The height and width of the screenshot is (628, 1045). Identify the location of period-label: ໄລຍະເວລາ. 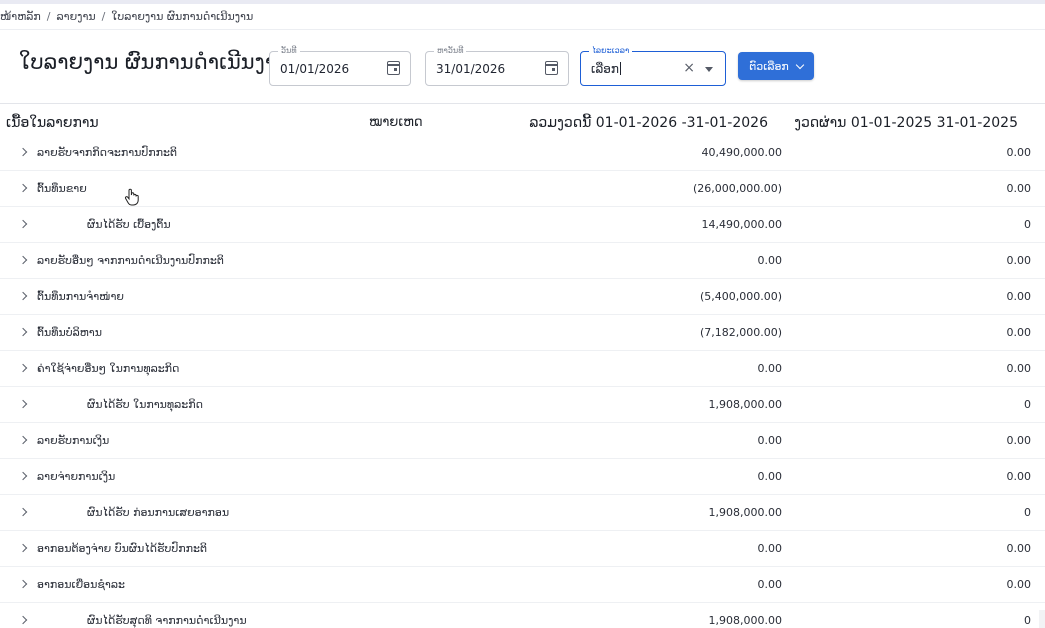
(611, 51).